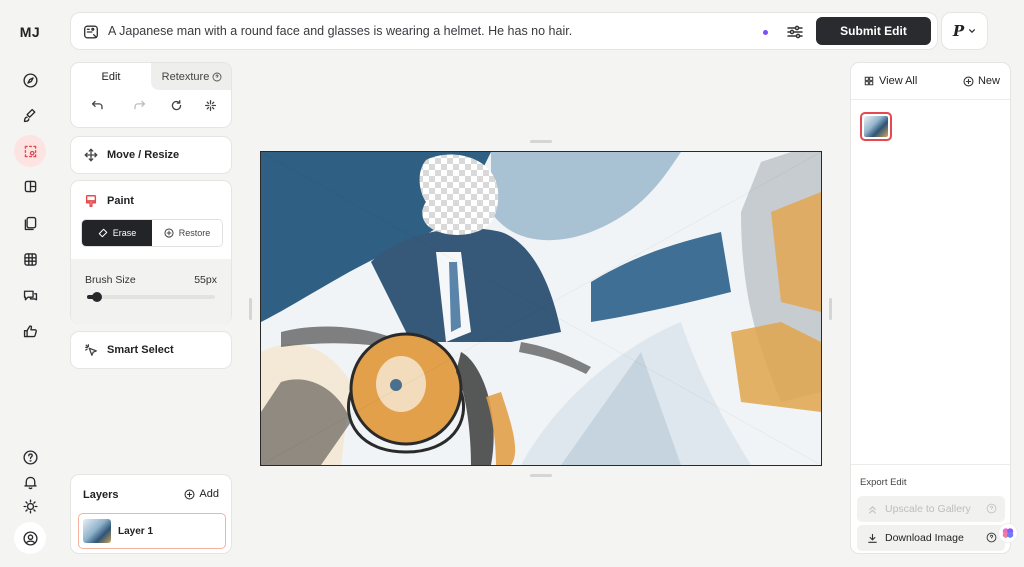 This screenshot has width=1024, height=567. What do you see at coordinates (151, 95) in the screenshot?
I see `edit-tabs-card: Edit Retexture` at bounding box center [151, 95].